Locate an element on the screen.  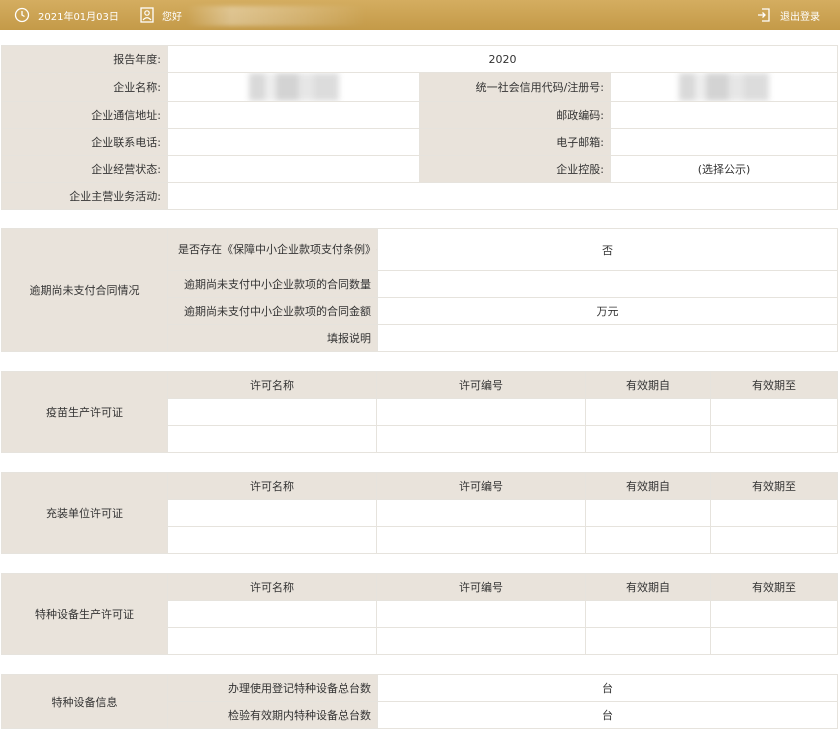
registered-equipment-label: 办理使用登记特种设备总台数 is located at coordinates (272, 688).